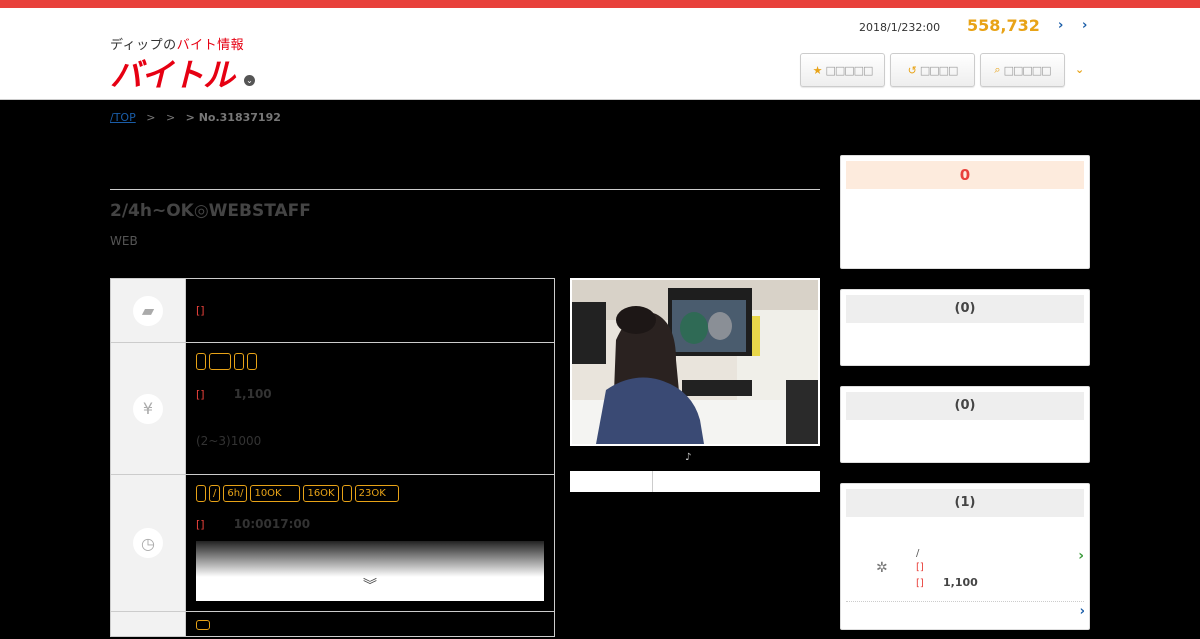 The image size is (1200, 639). I want to click on sidebar-favorites-heading: (0), so click(965, 309).